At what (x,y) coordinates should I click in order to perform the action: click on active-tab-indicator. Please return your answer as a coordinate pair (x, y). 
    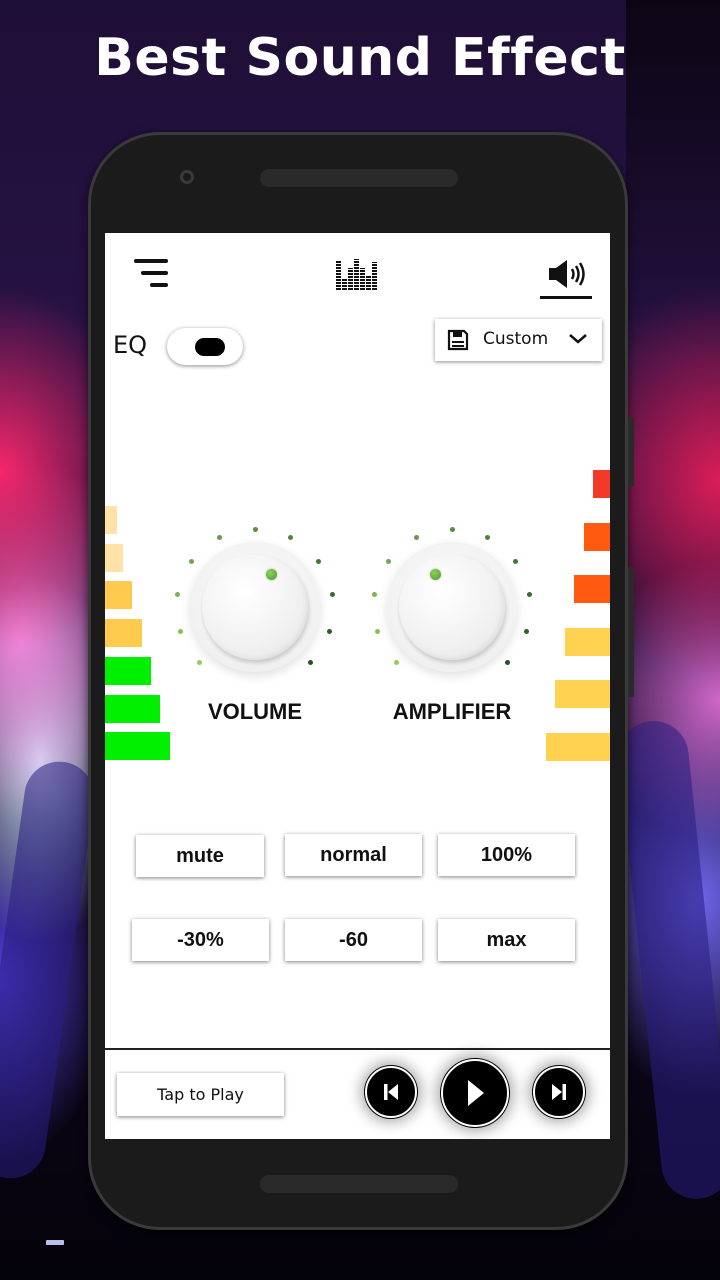
    Looking at the image, I should click on (566, 297).